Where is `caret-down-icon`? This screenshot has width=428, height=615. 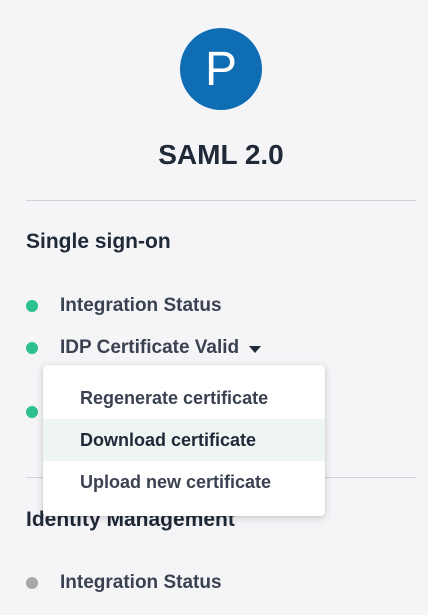
caret-down-icon is located at coordinates (255, 349).